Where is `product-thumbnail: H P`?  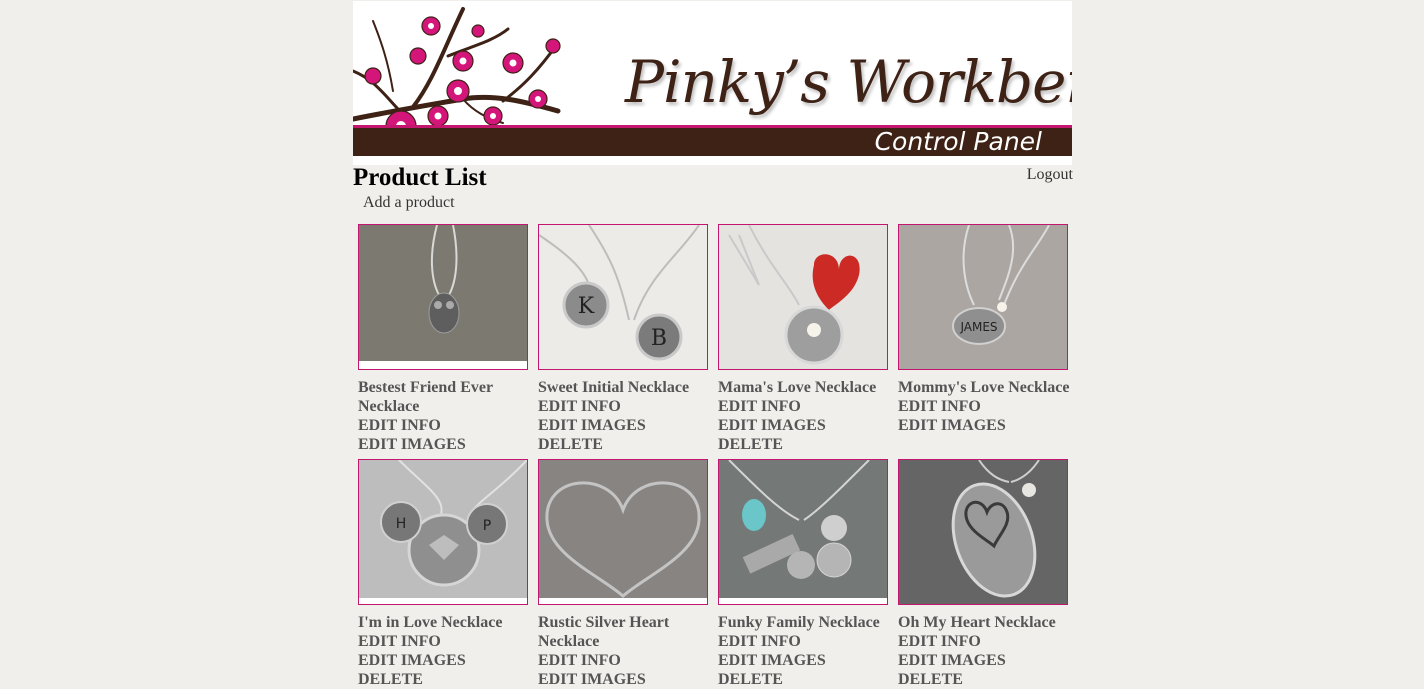 product-thumbnail: H P is located at coordinates (443, 532).